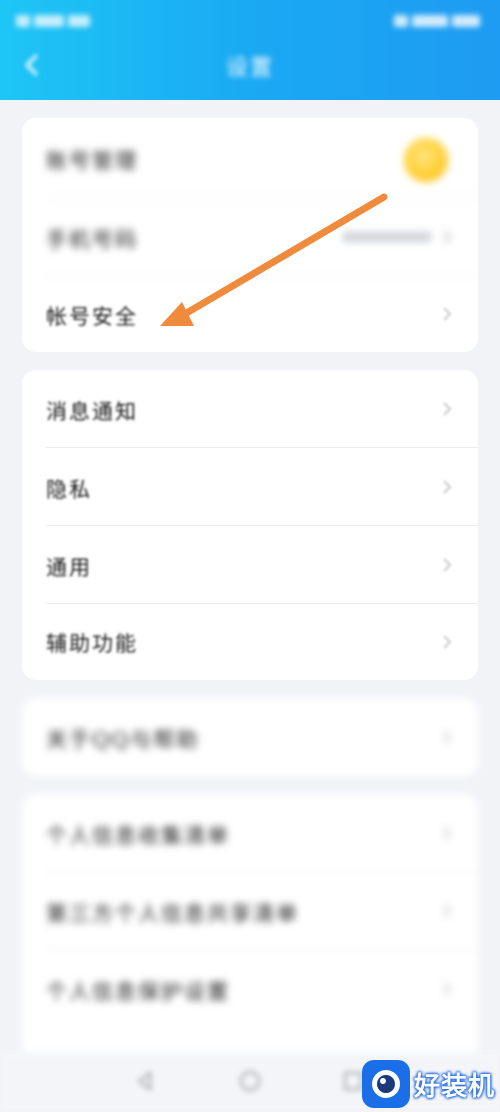  Describe the element at coordinates (249, 68) in the screenshot. I see `page-title: 设置` at that location.